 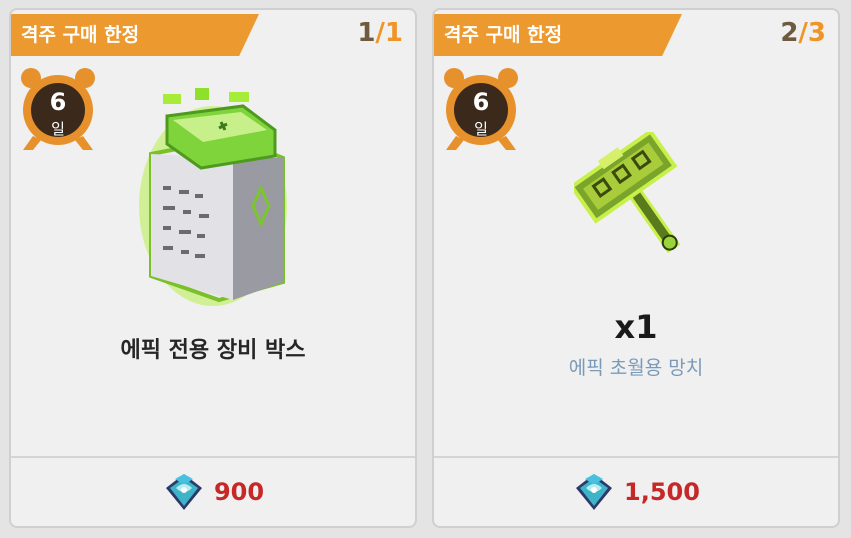 What do you see at coordinates (636, 195) in the screenshot?
I see `hammer-icon` at bounding box center [636, 195].